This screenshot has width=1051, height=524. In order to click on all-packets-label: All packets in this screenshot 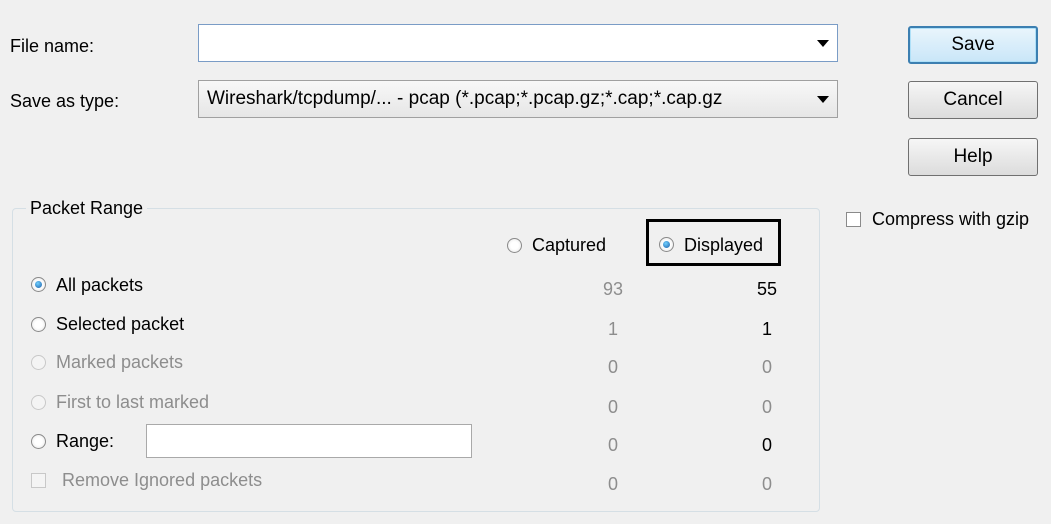, I will do `click(100, 285)`.